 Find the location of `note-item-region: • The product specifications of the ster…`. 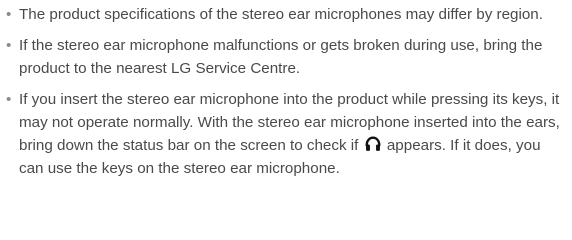

note-item-region: • The product specifications of the ster… is located at coordinates (284, 14).